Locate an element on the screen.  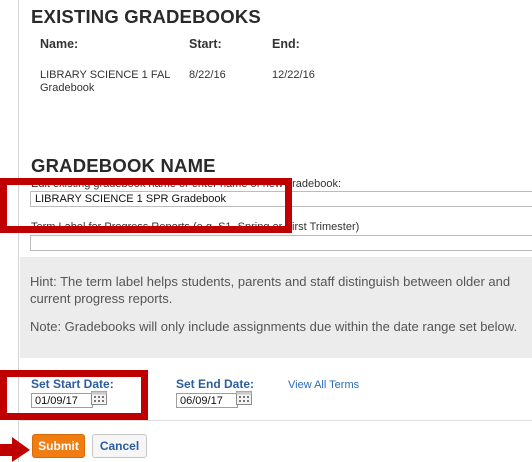
start-date-input is located at coordinates (62, 400).